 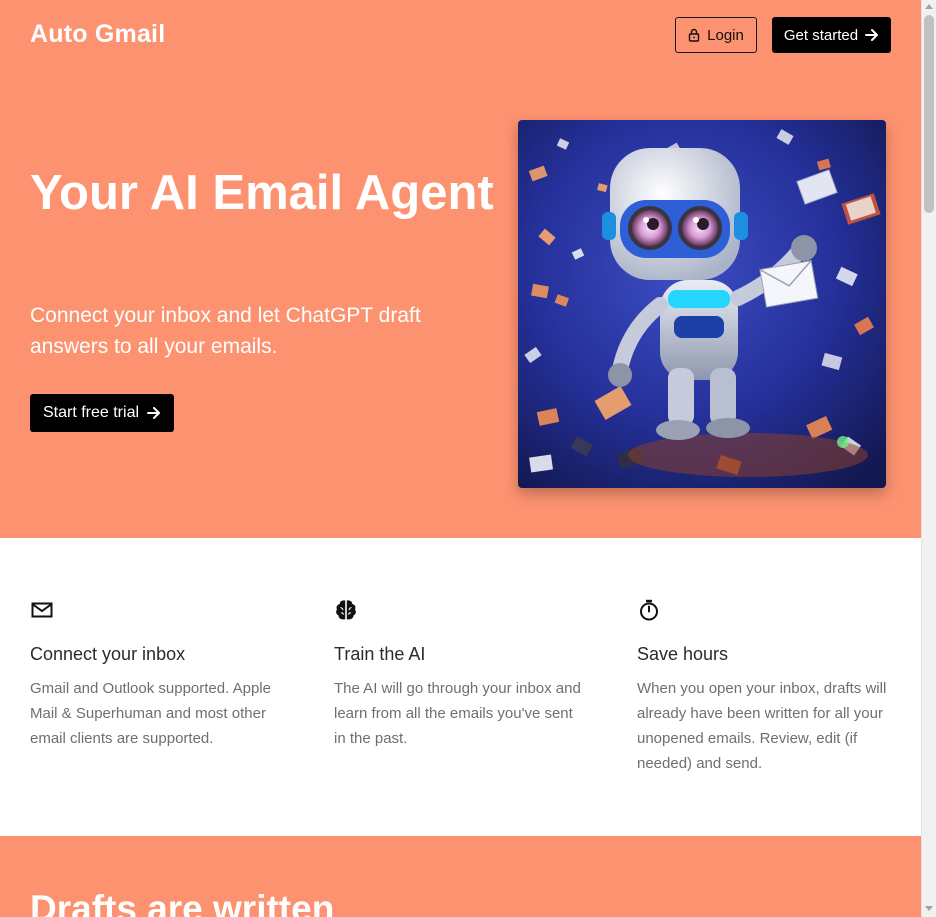 I want to click on drafts-section: Drafts are written, so click(x=460, y=876).